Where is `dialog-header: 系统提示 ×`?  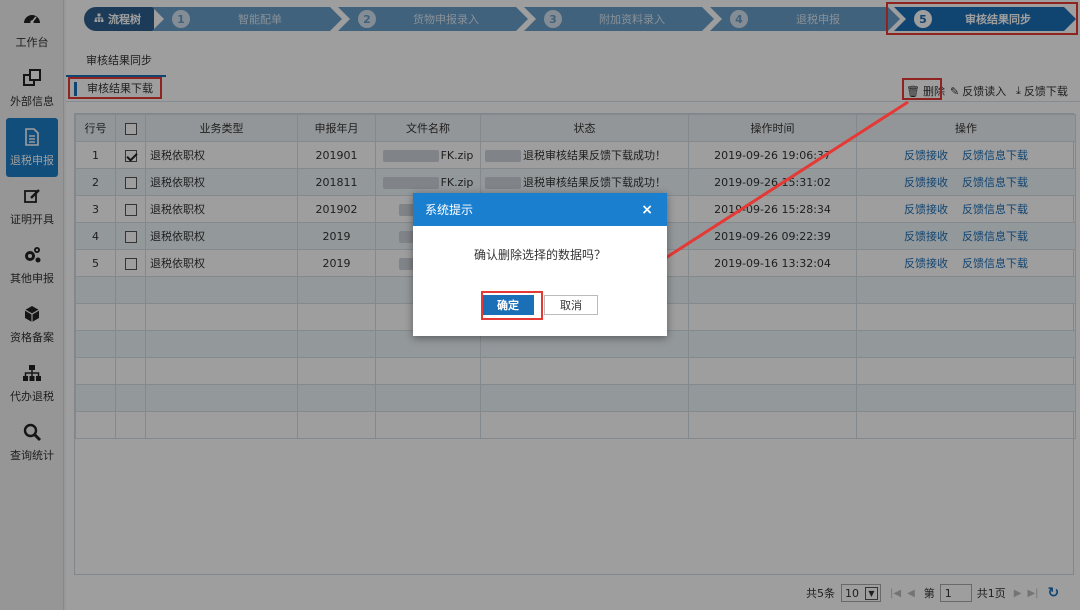 dialog-header: 系统提示 × is located at coordinates (540, 209).